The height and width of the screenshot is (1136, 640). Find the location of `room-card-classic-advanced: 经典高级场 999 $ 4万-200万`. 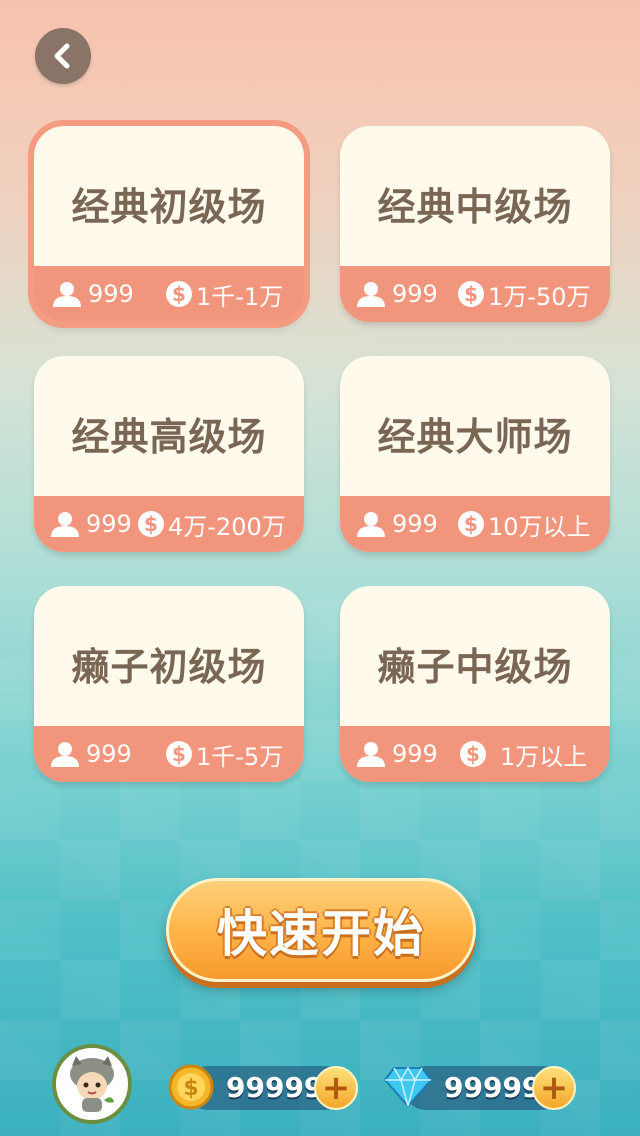

room-card-classic-advanced: 经典高级场 999 $ 4万-200万 is located at coordinates (169, 454).